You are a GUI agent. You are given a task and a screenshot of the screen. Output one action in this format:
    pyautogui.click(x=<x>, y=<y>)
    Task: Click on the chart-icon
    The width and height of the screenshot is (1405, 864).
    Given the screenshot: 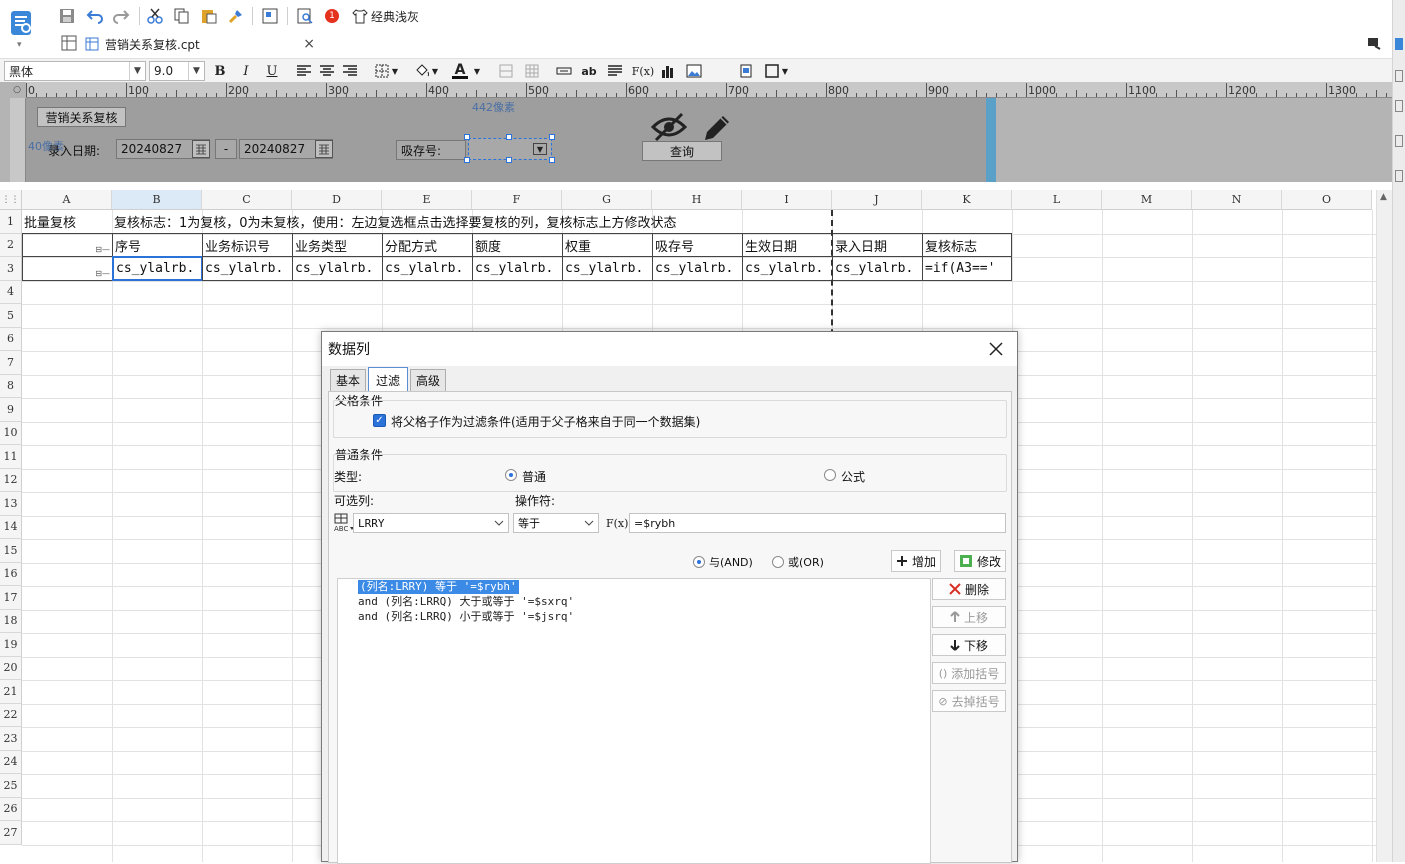 What is the action you would take?
    pyautogui.click(x=668, y=71)
    